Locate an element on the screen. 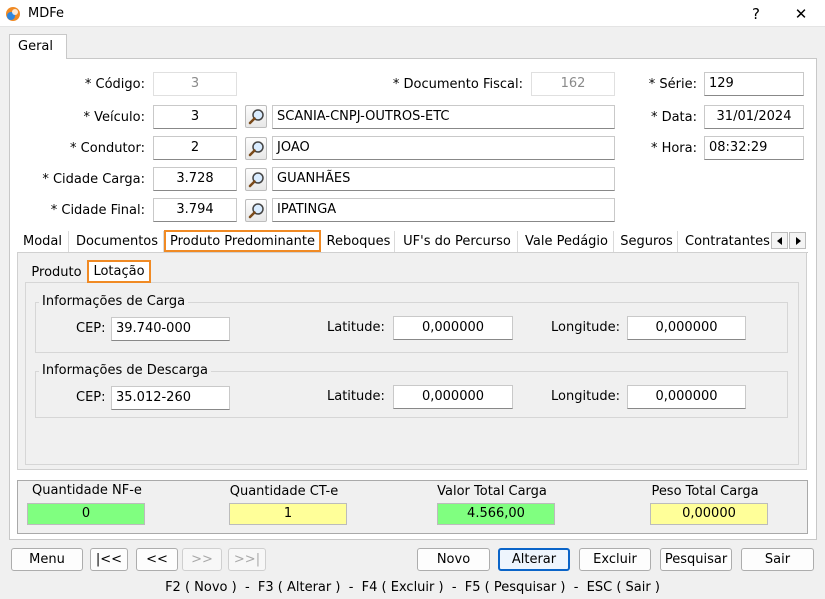 Image resolution: width=825 pixels, height=599 pixels. tab-documentos: Documentos is located at coordinates (117, 241).